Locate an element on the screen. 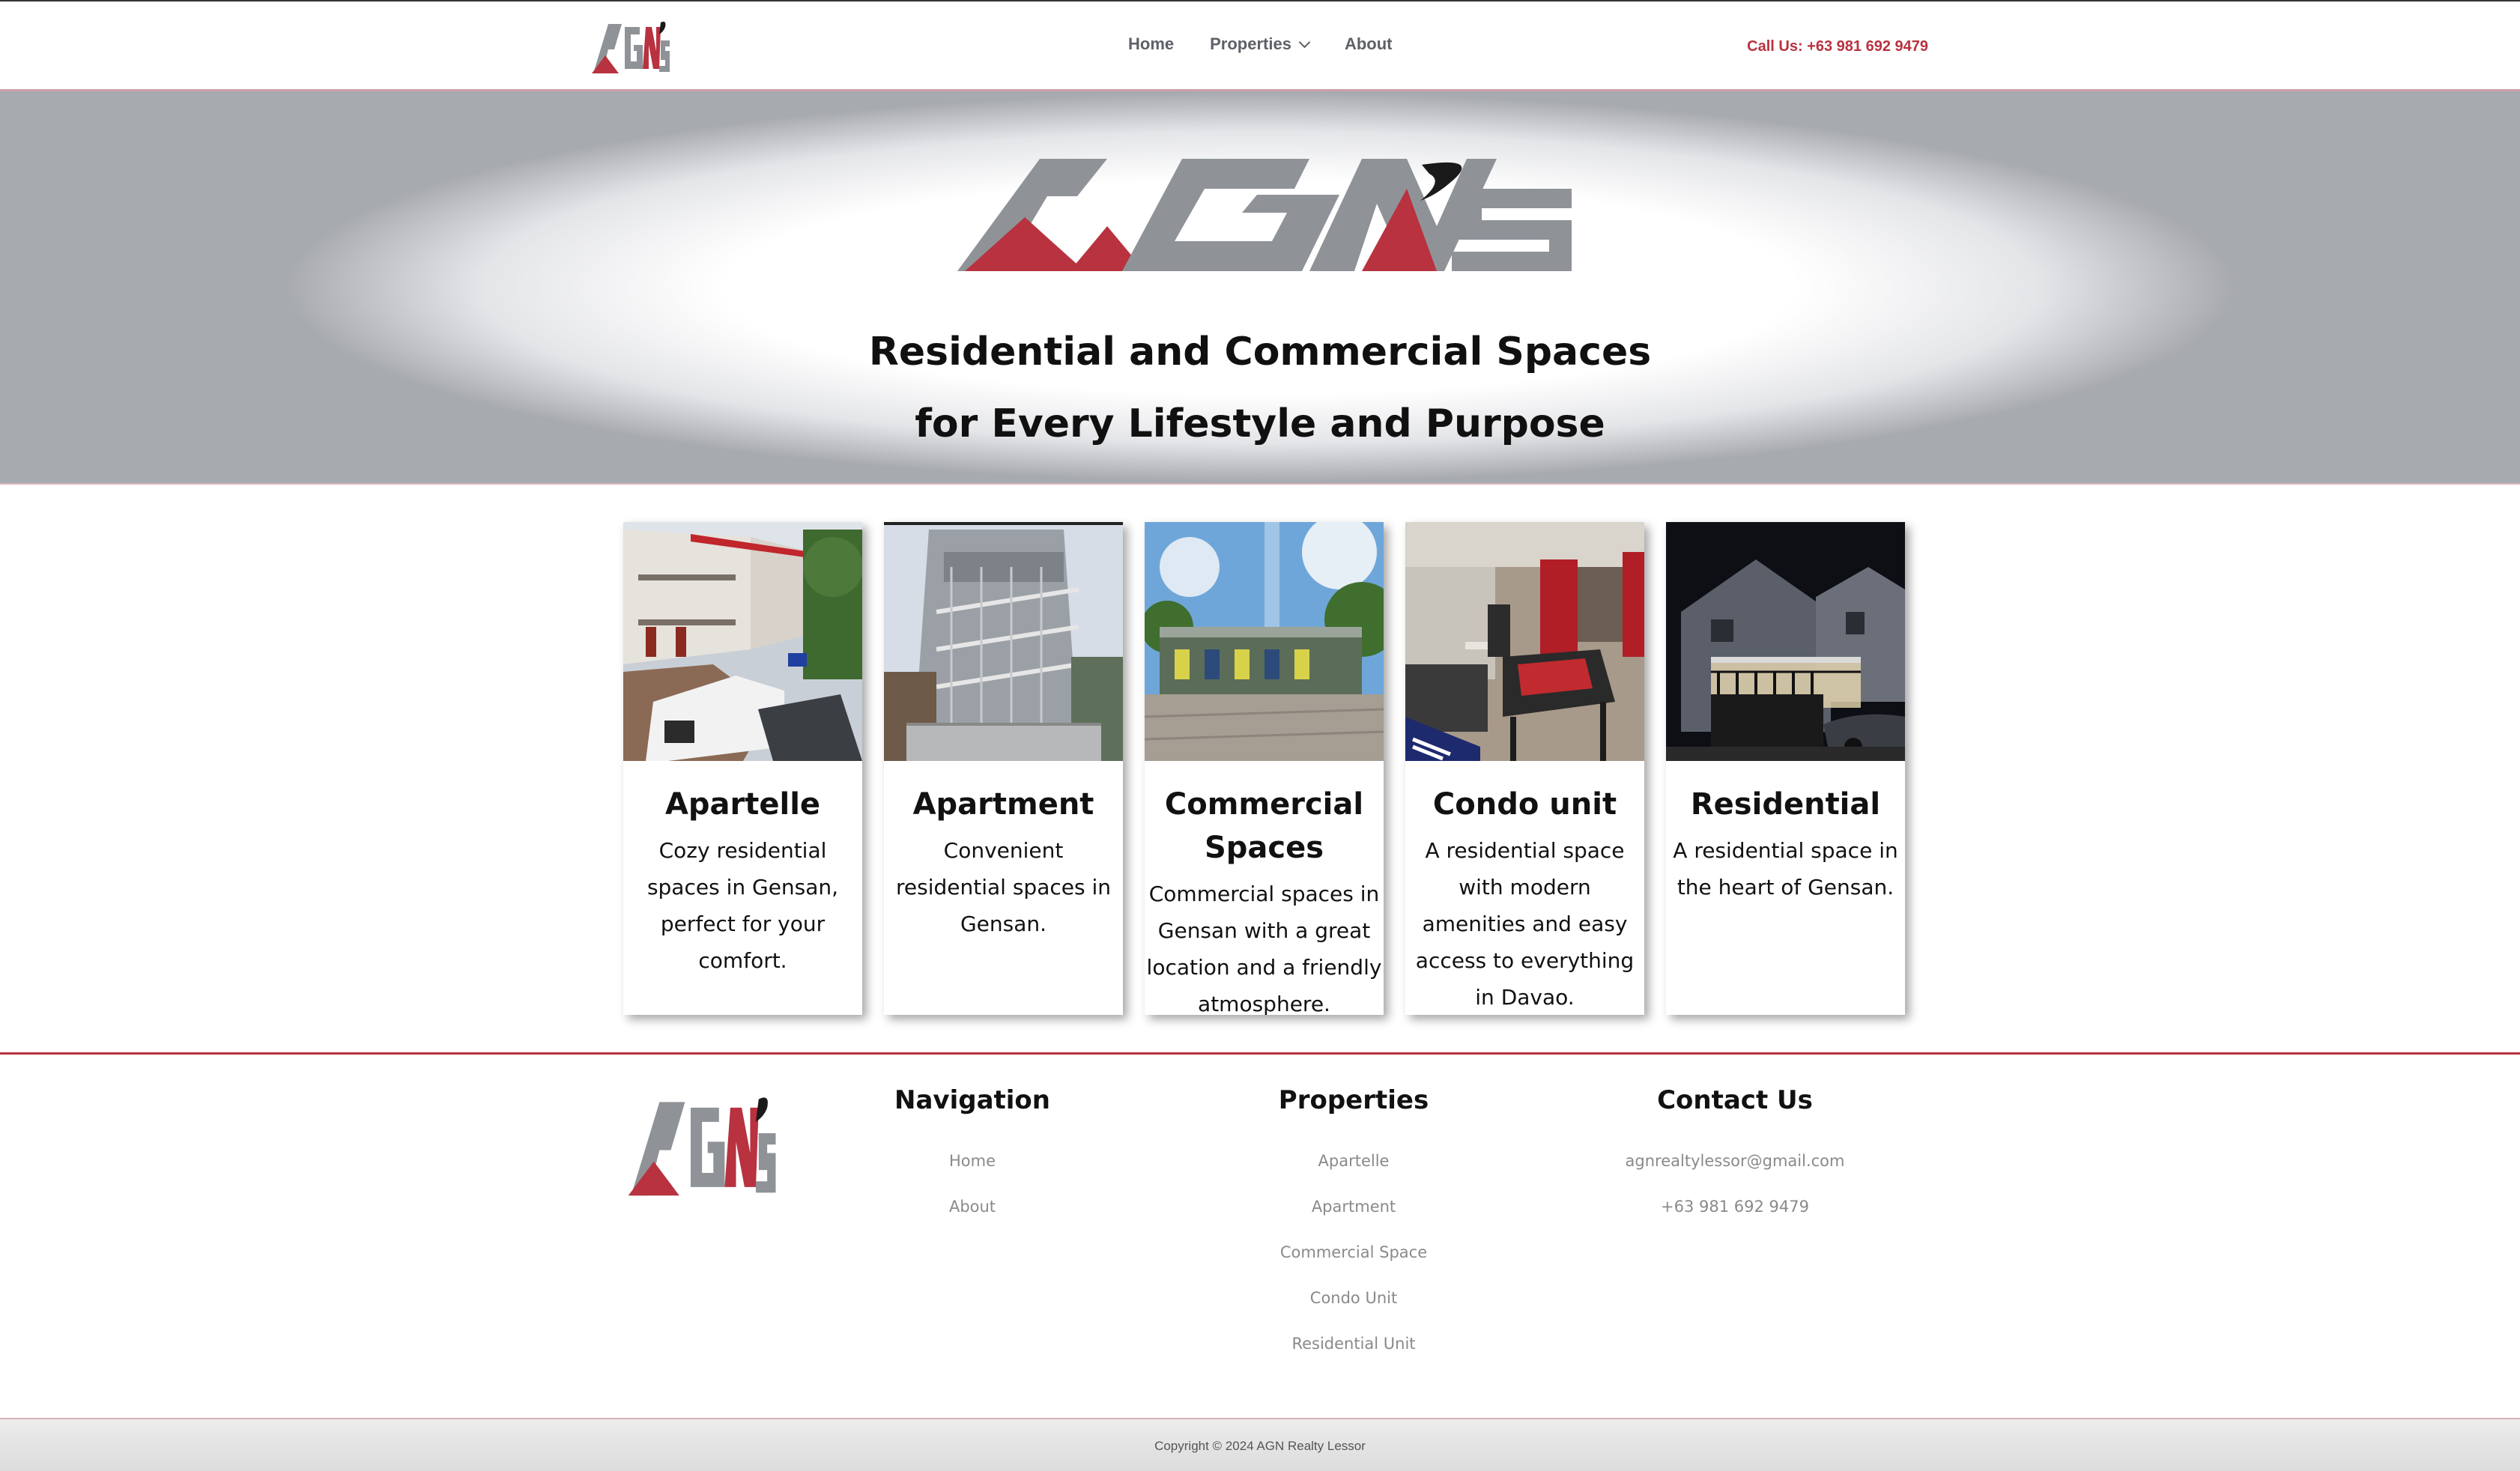 This screenshot has width=2520, height=1471. nav-properties: Properties is located at coordinates (1260, 44).